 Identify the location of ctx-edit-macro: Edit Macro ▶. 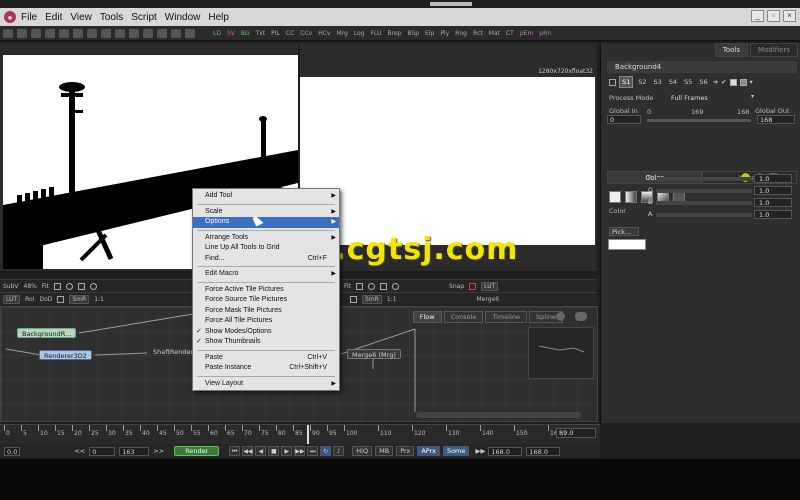
(266, 274).